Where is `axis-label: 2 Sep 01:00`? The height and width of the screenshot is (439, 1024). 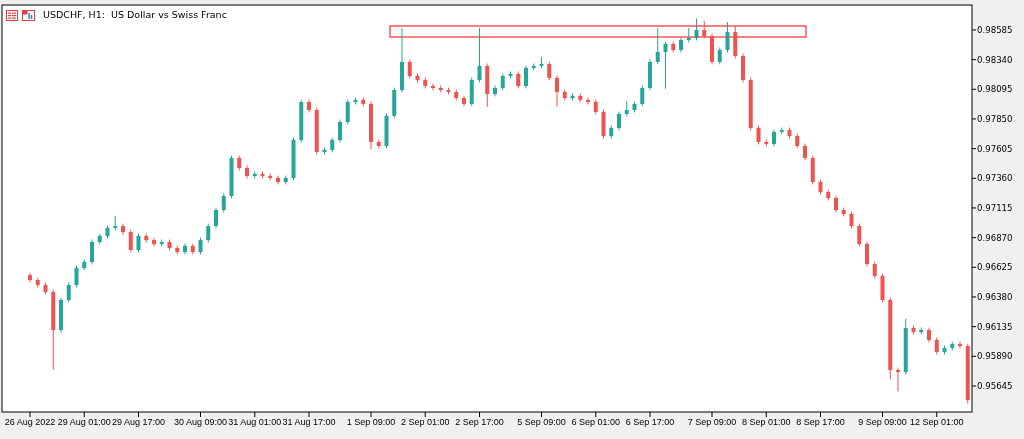 axis-label: 2 Sep 01:00 is located at coordinates (425, 422).